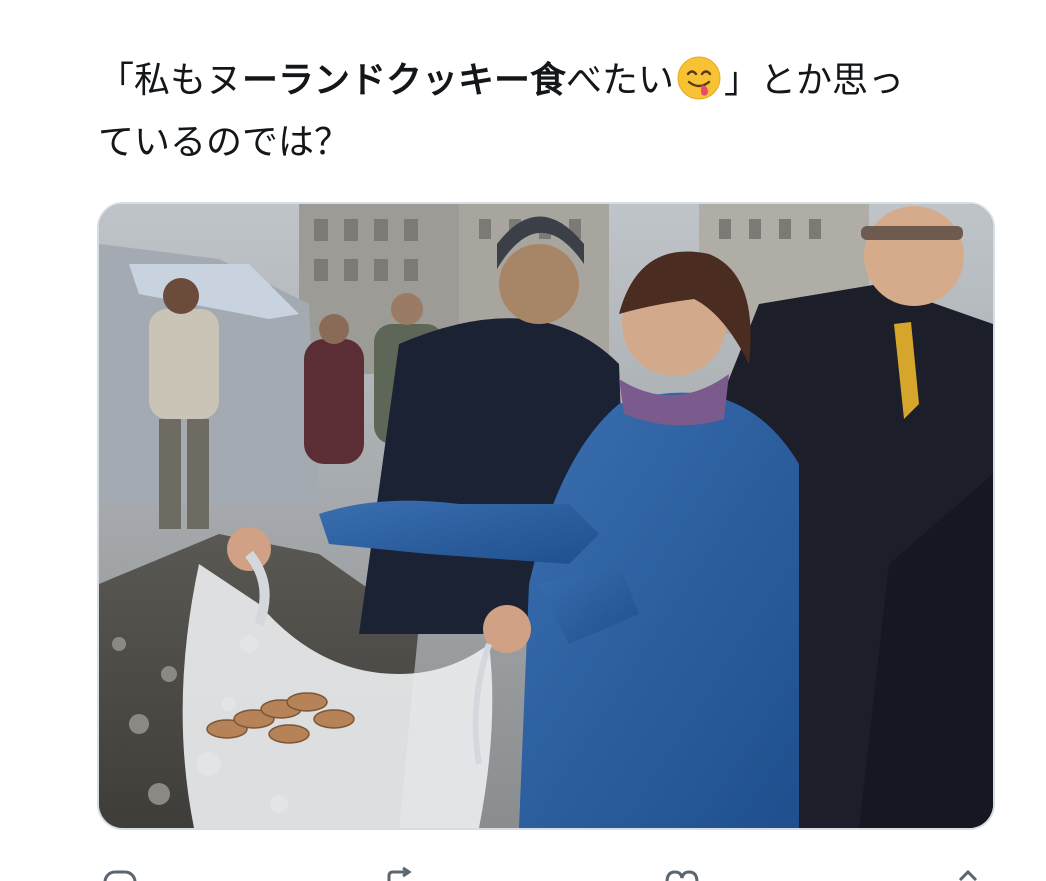 This screenshot has height=881, width=1046. Describe the element at coordinates (404, 80) in the screenshot. I see `tweet-text-bold: ーランドクッキー食` at that location.